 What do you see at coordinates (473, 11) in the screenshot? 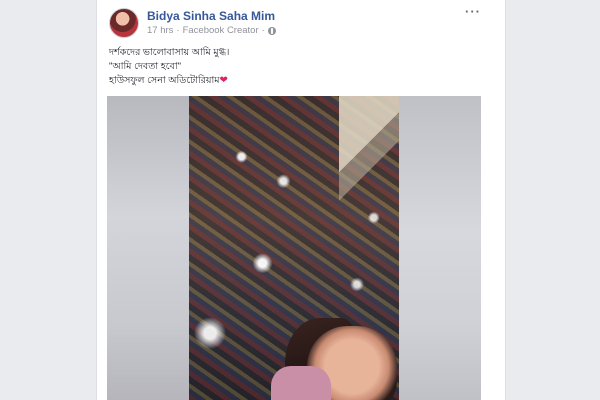
I see `more-options-icon: ···` at bounding box center [473, 11].